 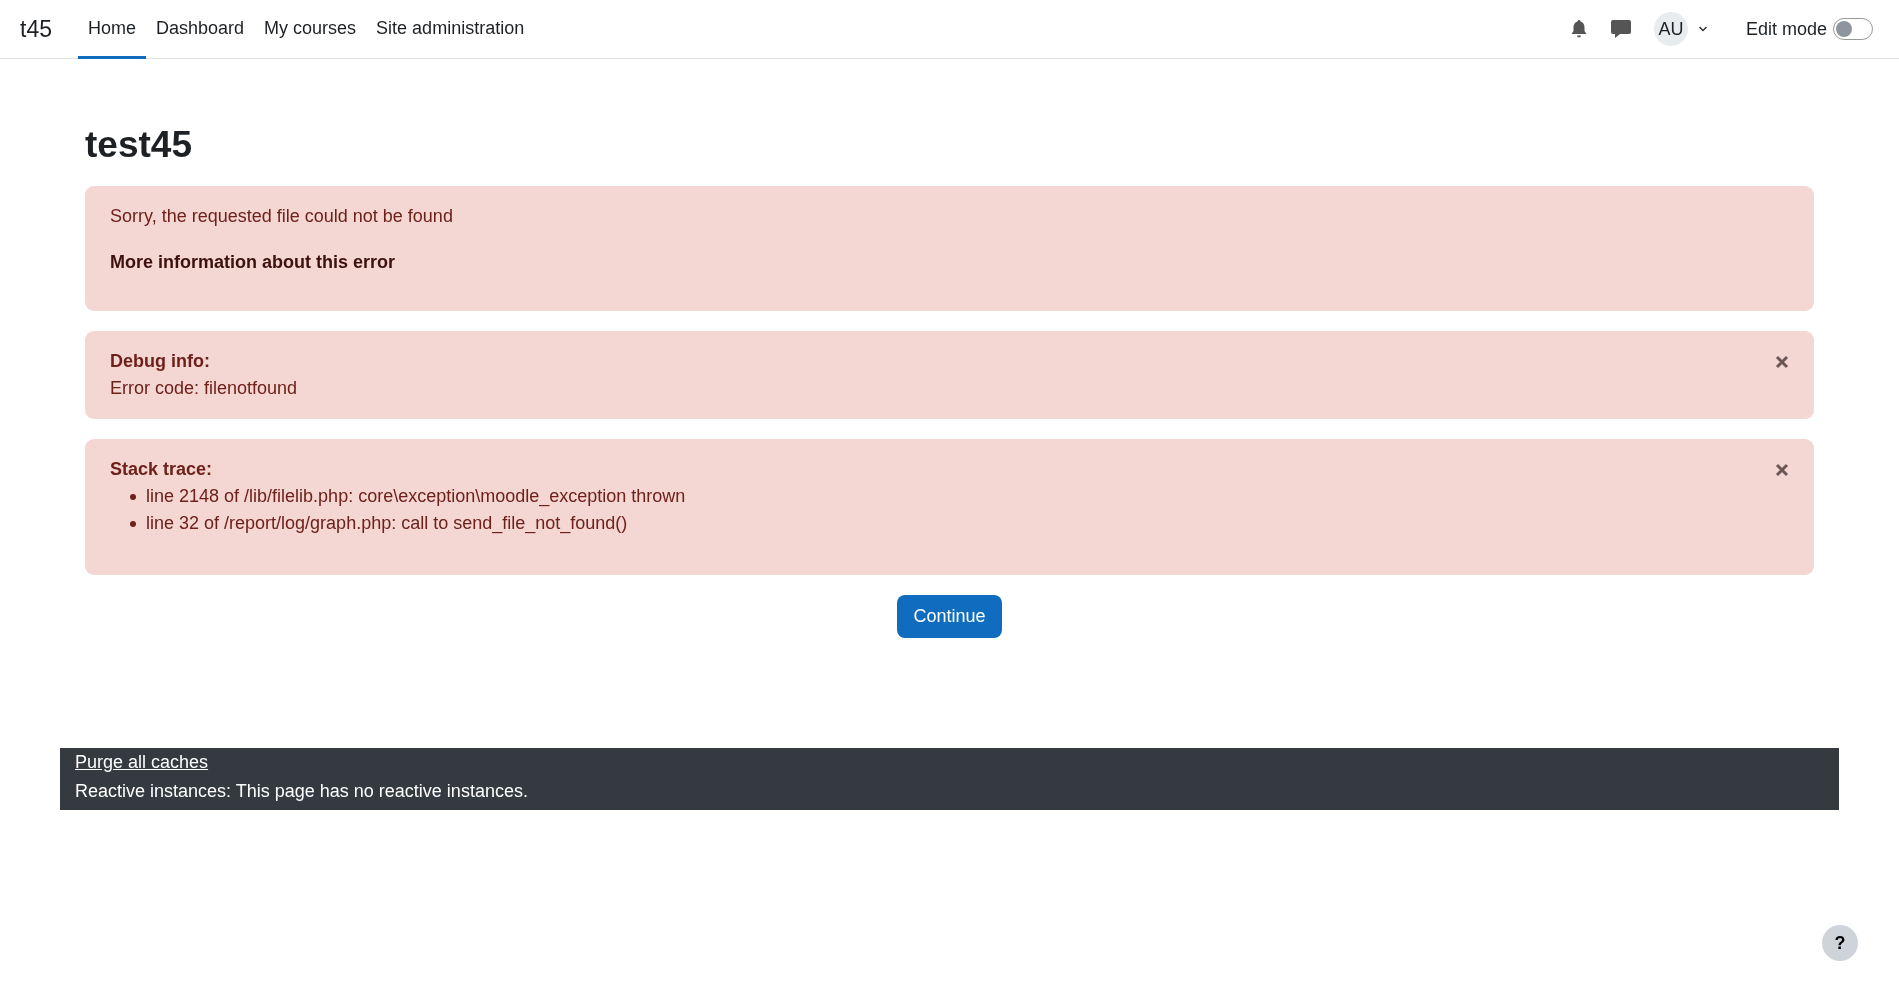 I want to click on purge-caches-link: Purge all caches, so click(x=142, y=762).